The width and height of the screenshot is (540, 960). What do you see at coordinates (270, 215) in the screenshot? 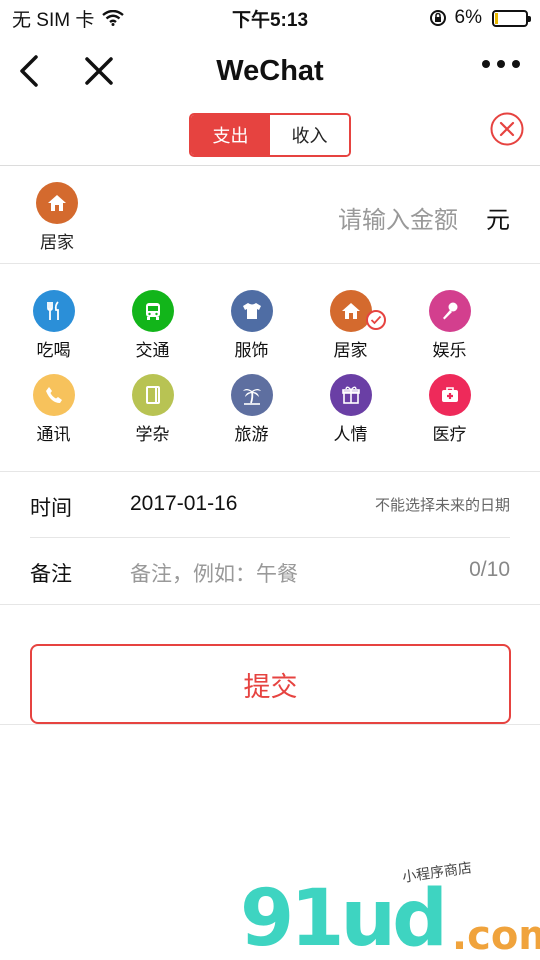
I see `amount-row: 居家 请输入金额 元` at bounding box center [270, 215].